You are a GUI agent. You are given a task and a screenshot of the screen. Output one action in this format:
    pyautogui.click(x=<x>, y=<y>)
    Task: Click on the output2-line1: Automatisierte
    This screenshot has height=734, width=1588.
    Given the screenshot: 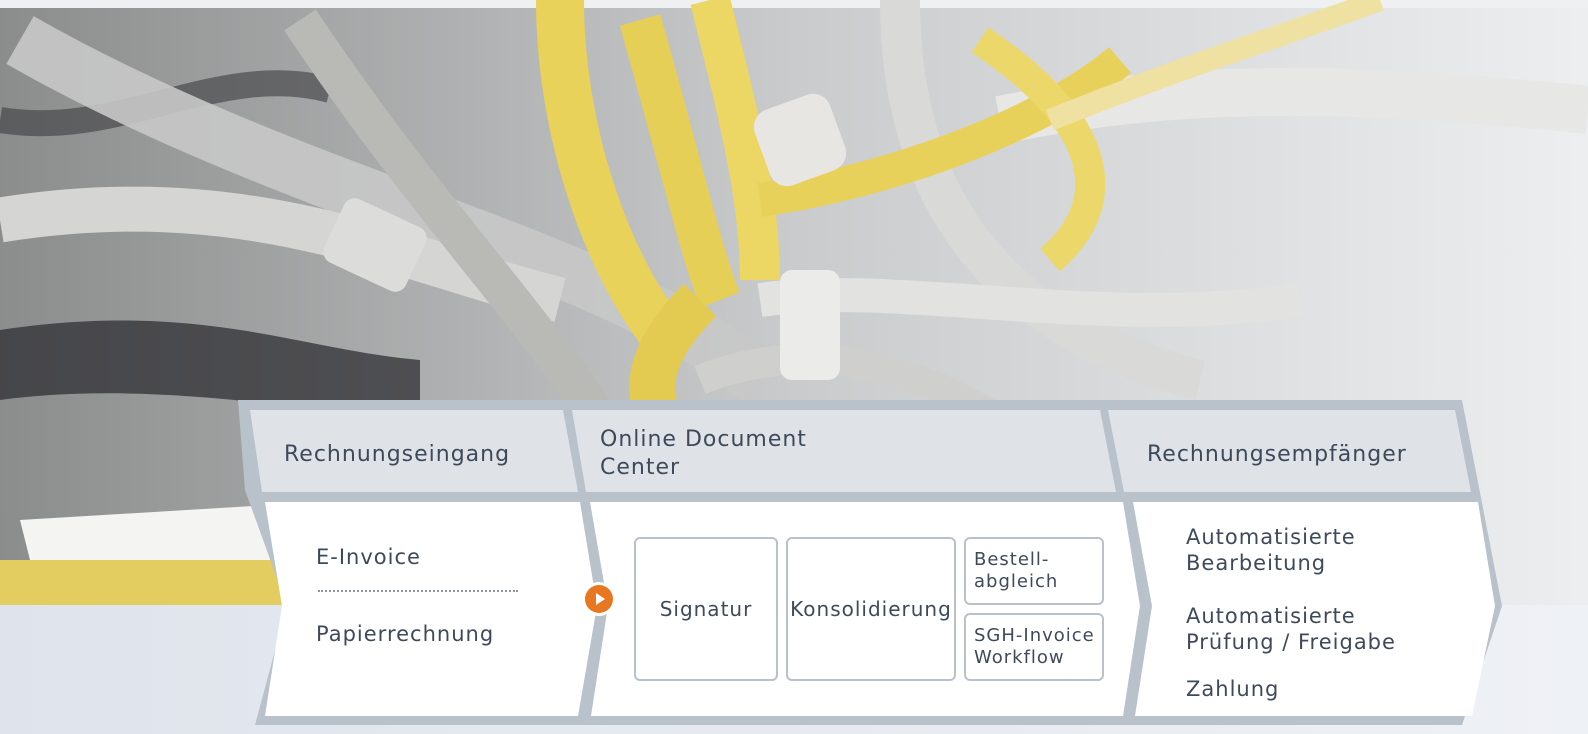 What is the action you would take?
    pyautogui.click(x=1271, y=616)
    